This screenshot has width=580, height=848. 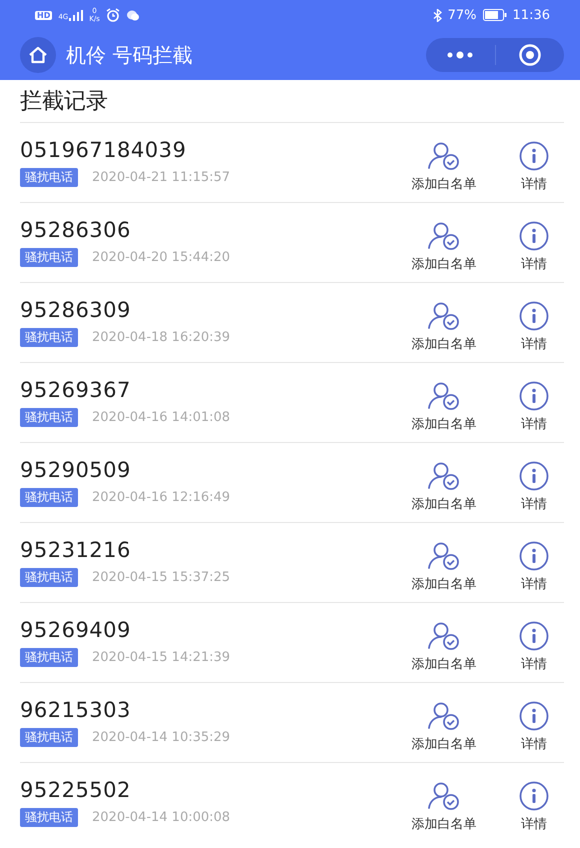 What do you see at coordinates (494, 15) in the screenshot?
I see `battery-icon` at bounding box center [494, 15].